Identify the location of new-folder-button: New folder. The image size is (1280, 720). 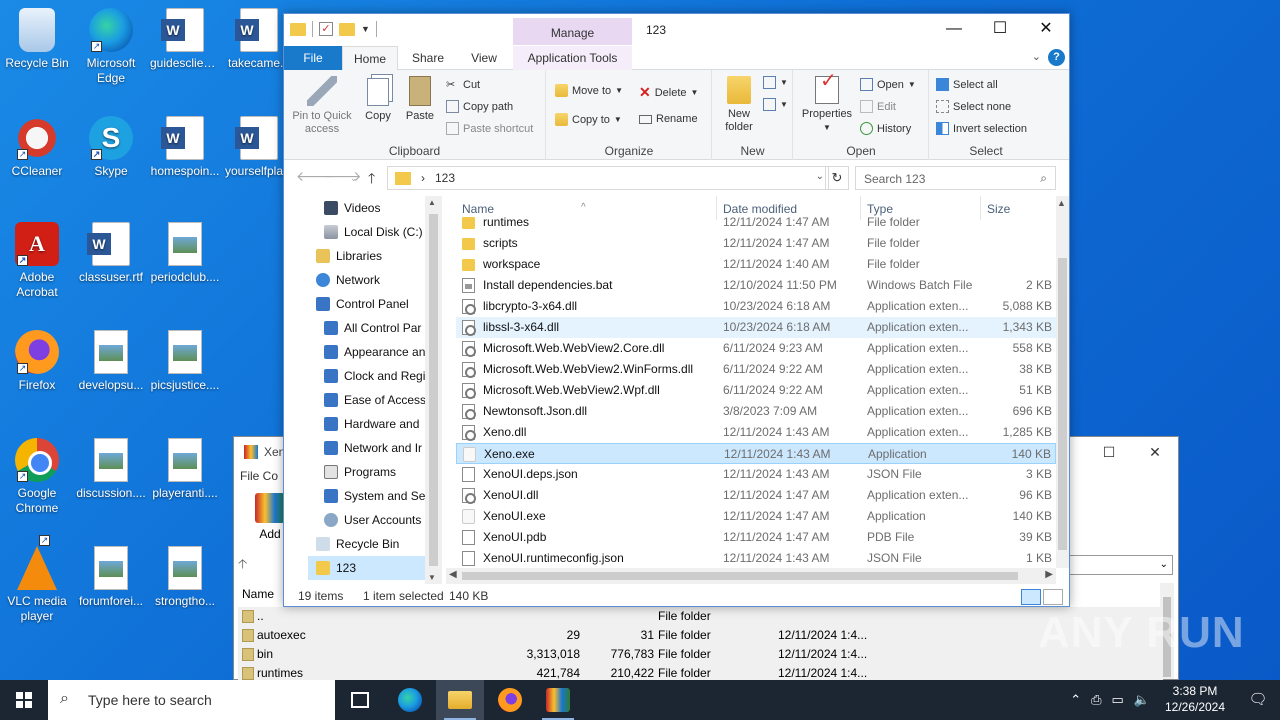
(739, 105).